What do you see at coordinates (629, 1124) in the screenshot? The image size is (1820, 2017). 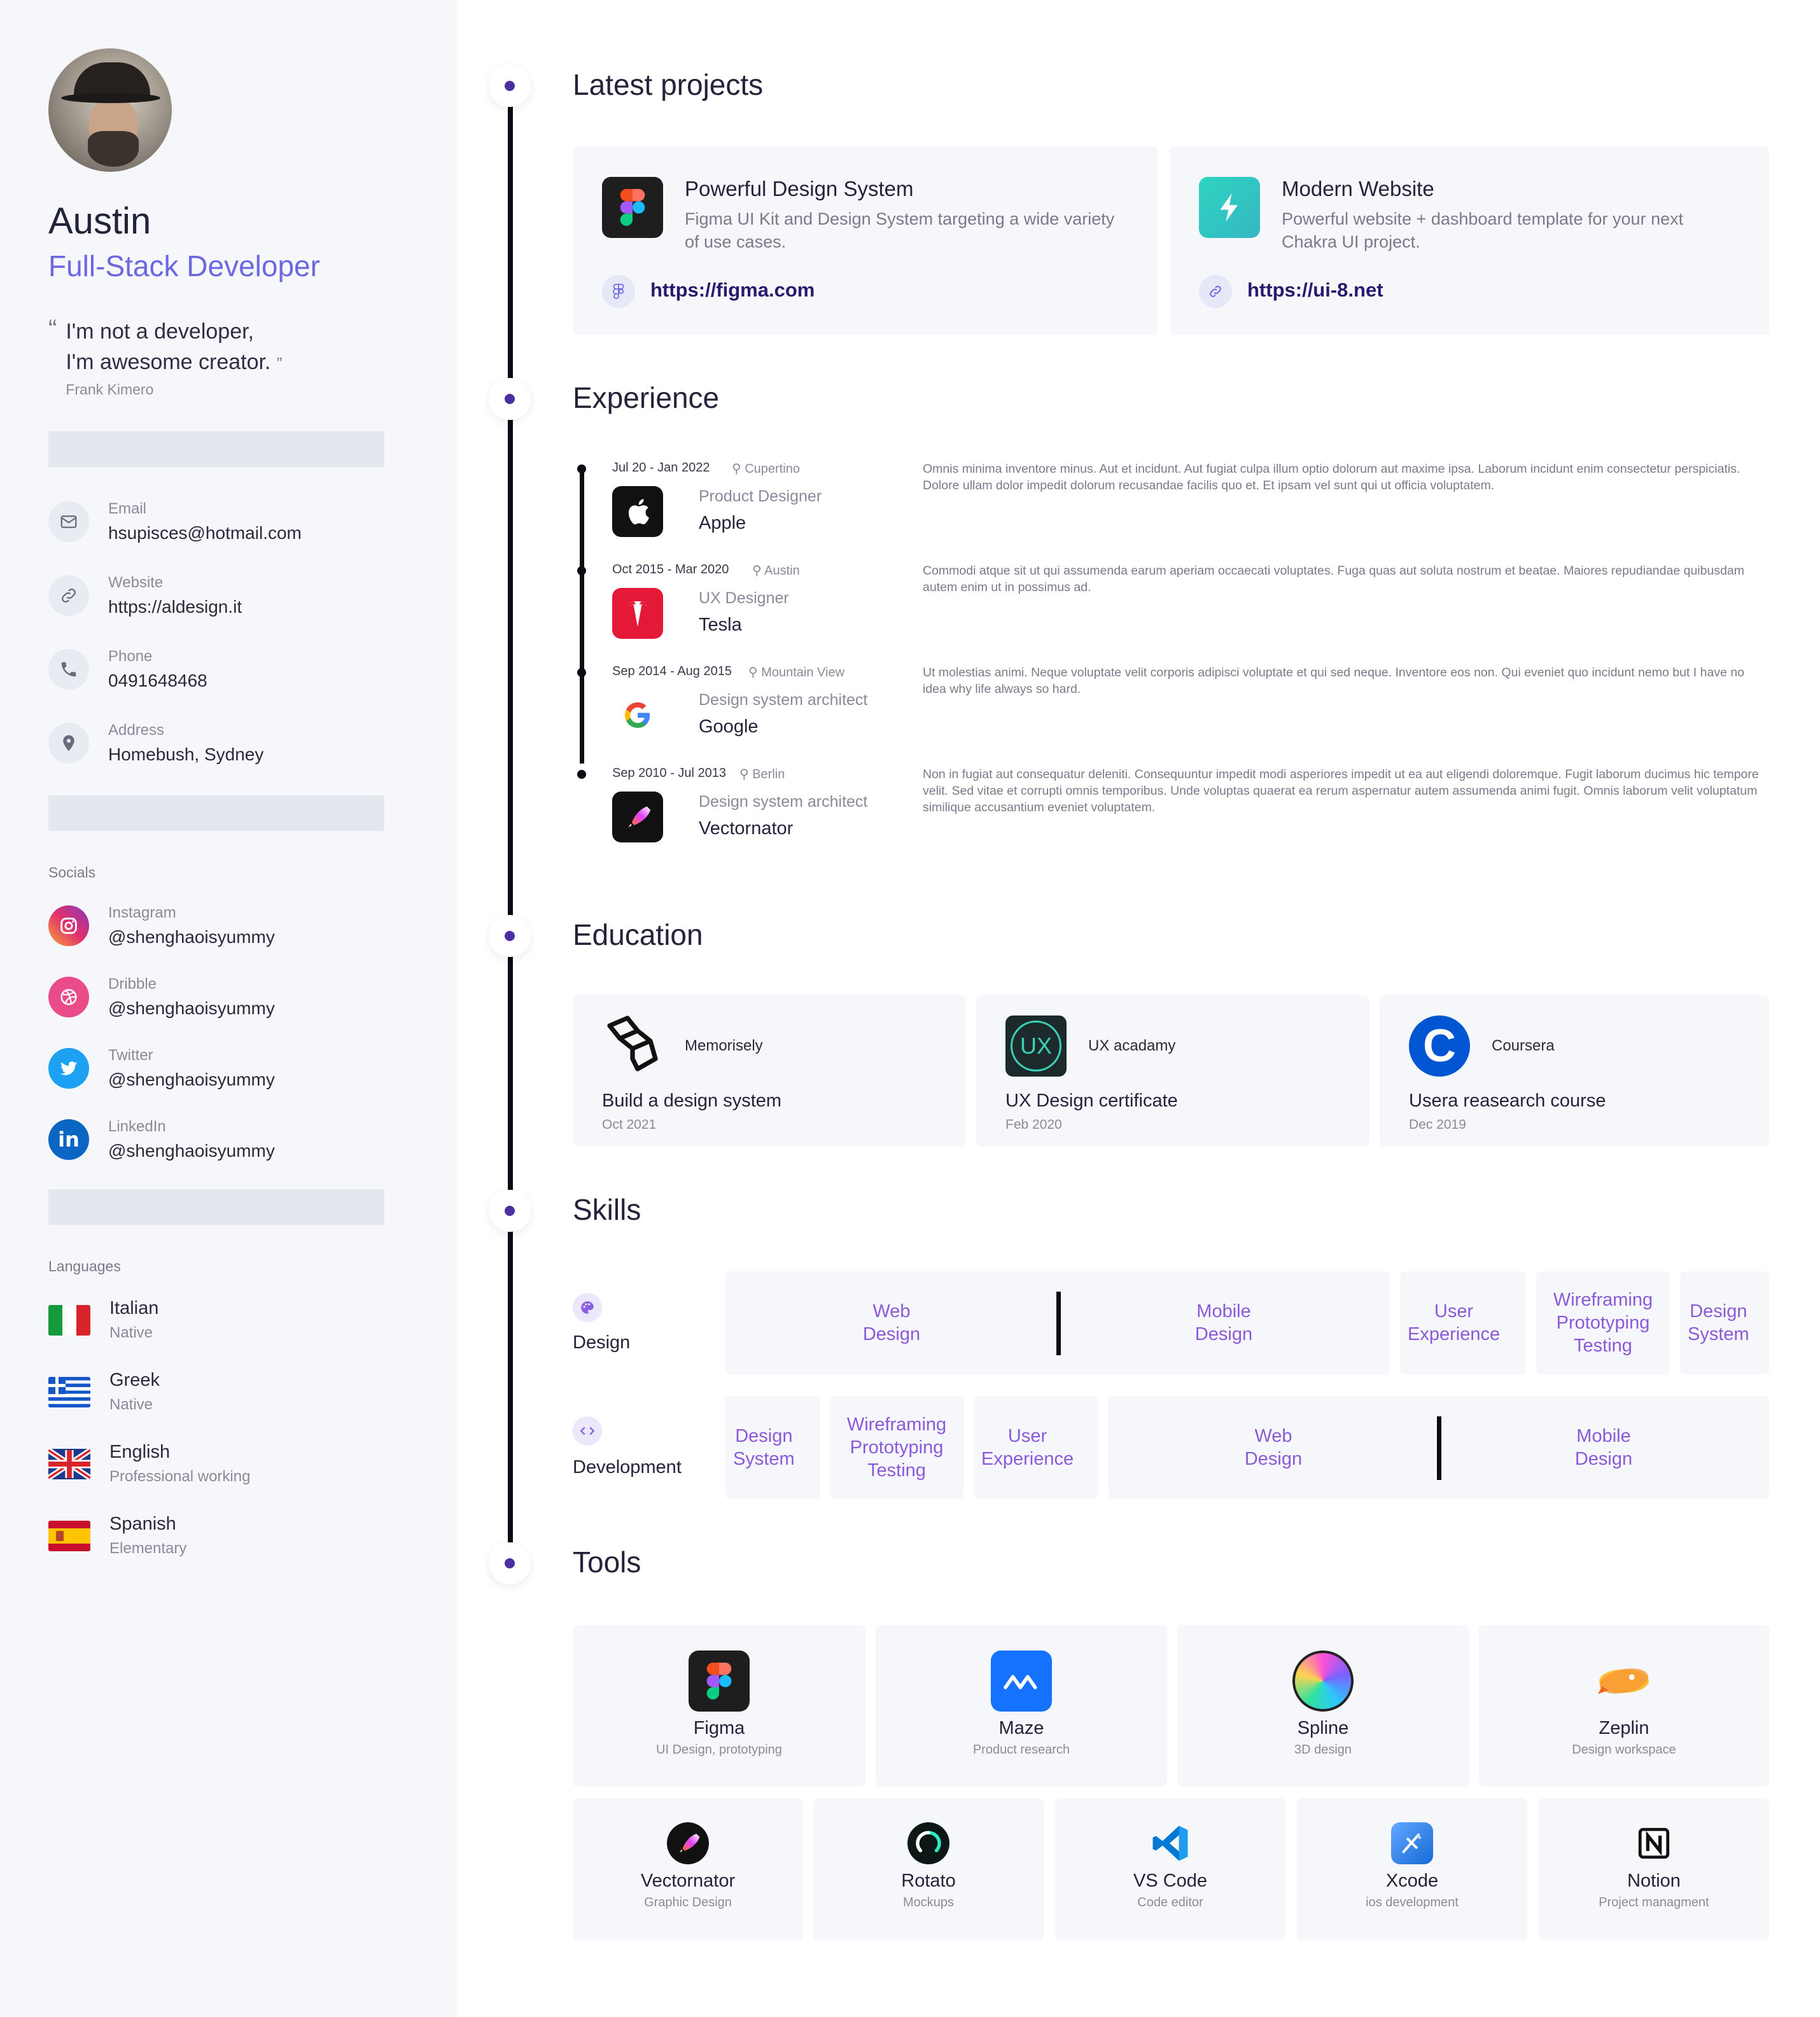 I see `education-date: Oct 2021` at bounding box center [629, 1124].